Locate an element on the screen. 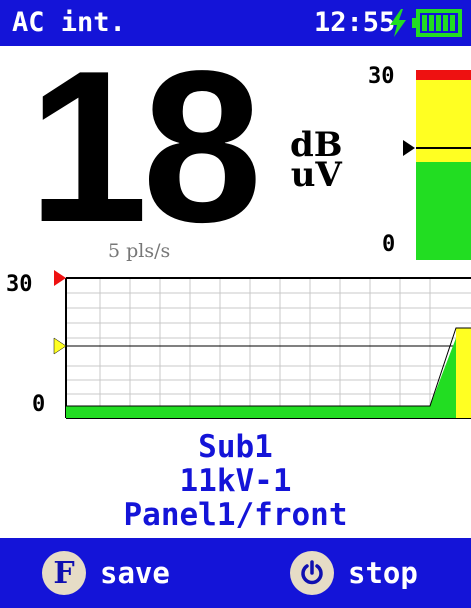 The height and width of the screenshot is (608, 471). save-button: F save is located at coordinates (106, 573).